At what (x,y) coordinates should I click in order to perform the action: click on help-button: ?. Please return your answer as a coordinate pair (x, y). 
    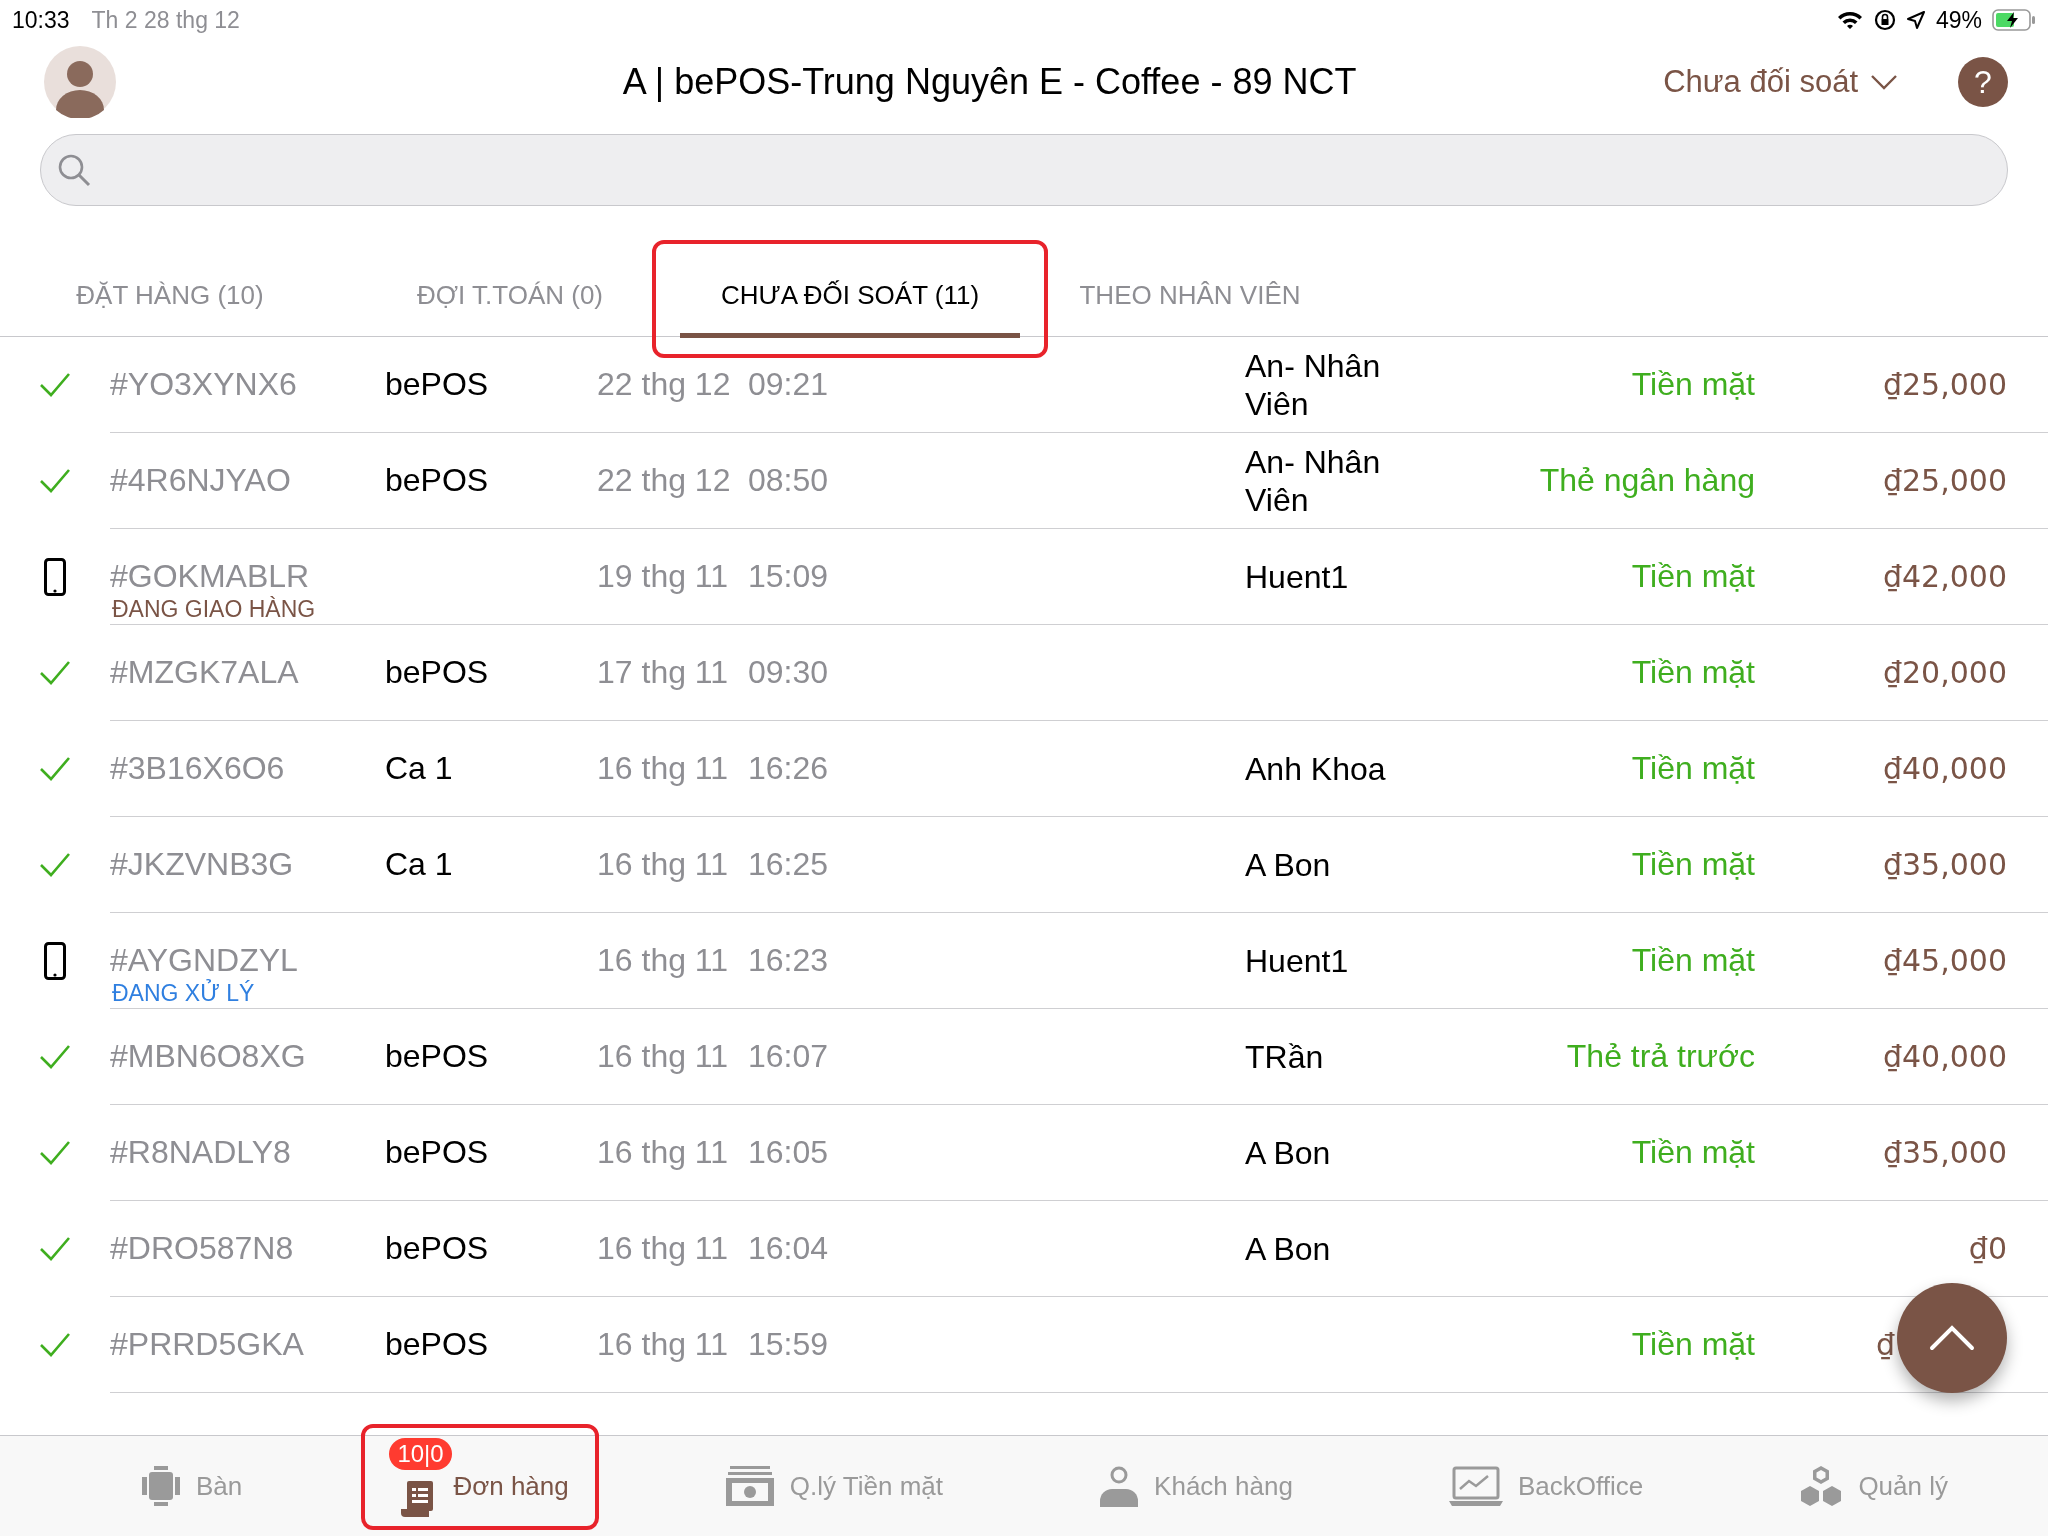
    Looking at the image, I should click on (1983, 82).